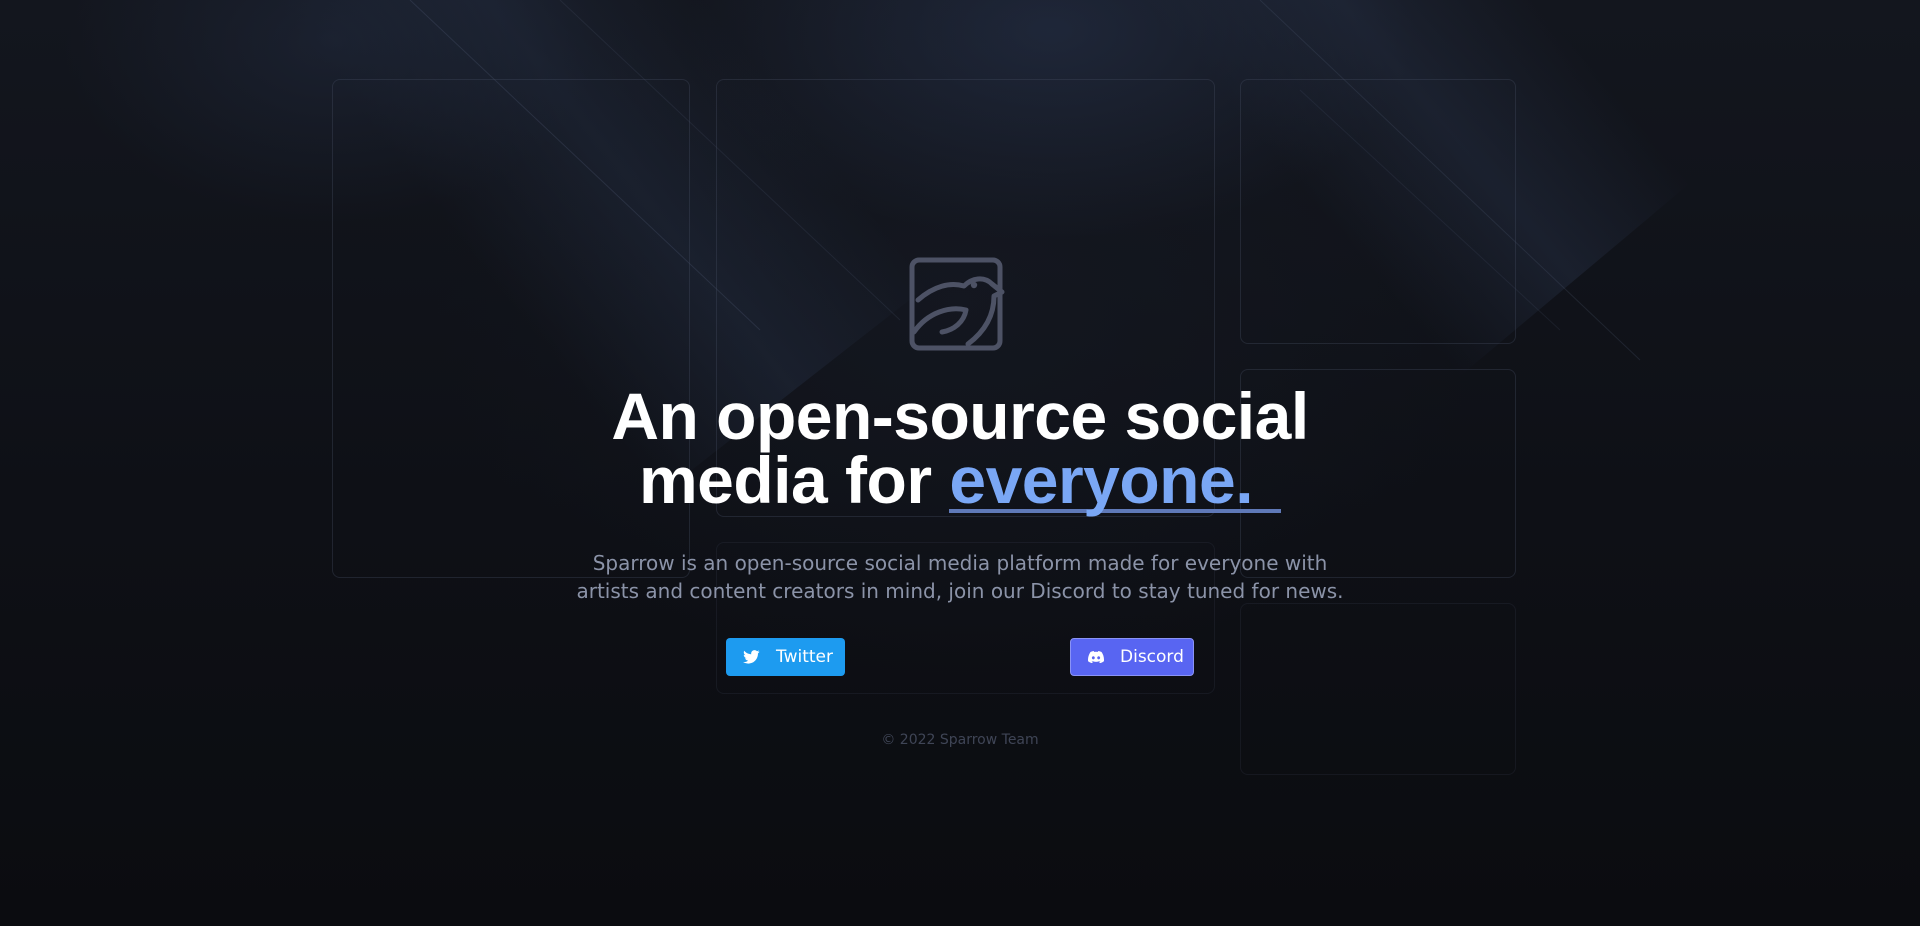 Image resolution: width=1920 pixels, height=926 pixels. I want to click on discord-icon, so click(1096, 657).